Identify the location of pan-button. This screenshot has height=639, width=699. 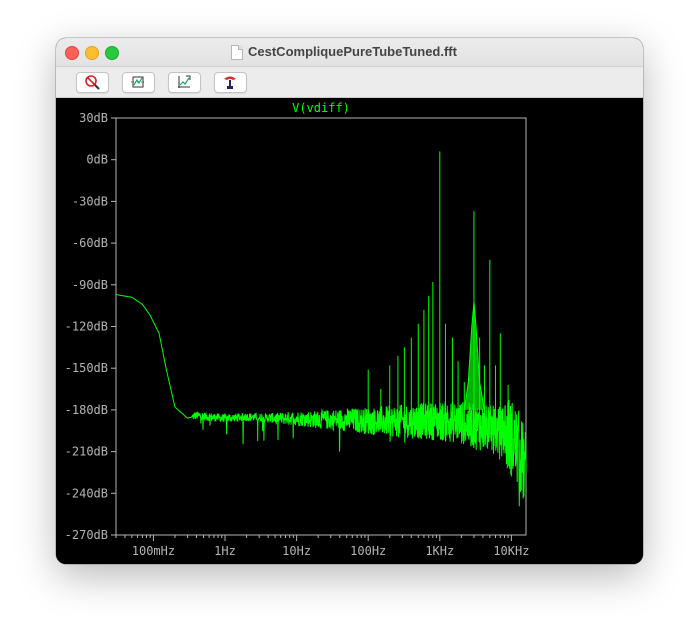
(184, 82).